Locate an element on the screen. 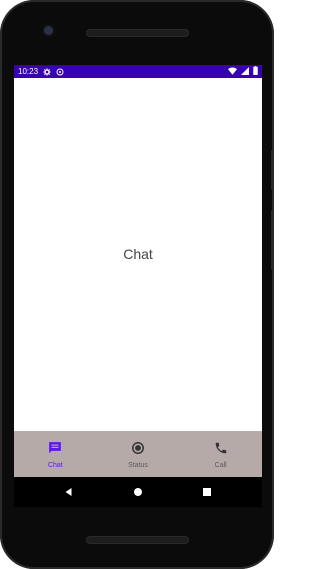  nav-item-chat: Chat is located at coordinates (55, 454).